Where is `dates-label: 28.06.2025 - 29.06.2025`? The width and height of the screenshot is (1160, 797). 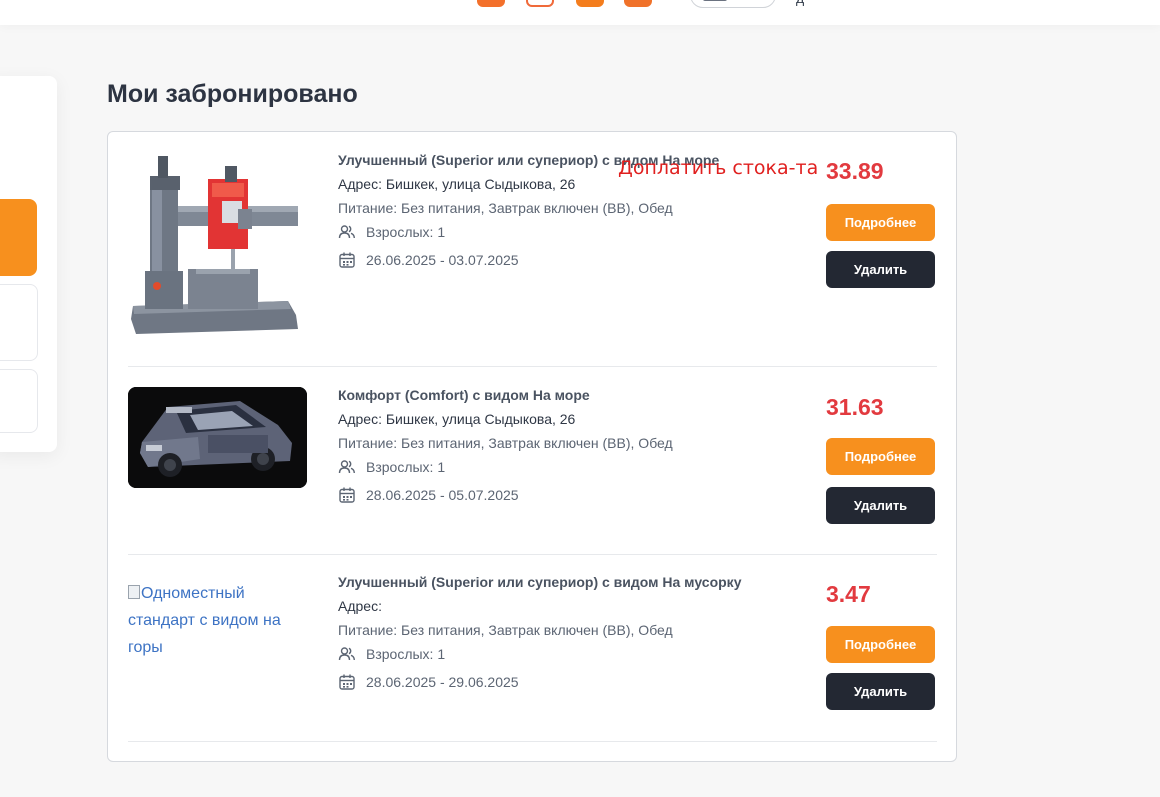 dates-label: 28.06.2025 - 29.06.2025 is located at coordinates (442, 682).